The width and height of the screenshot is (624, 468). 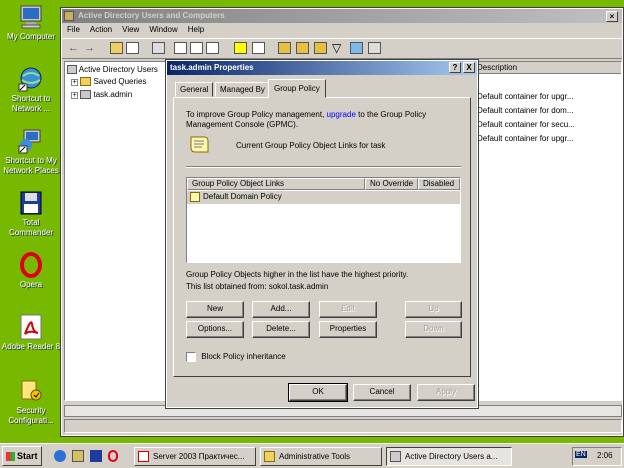 What do you see at coordinates (446, 392) in the screenshot?
I see `apply-button: Apply` at bounding box center [446, 392].